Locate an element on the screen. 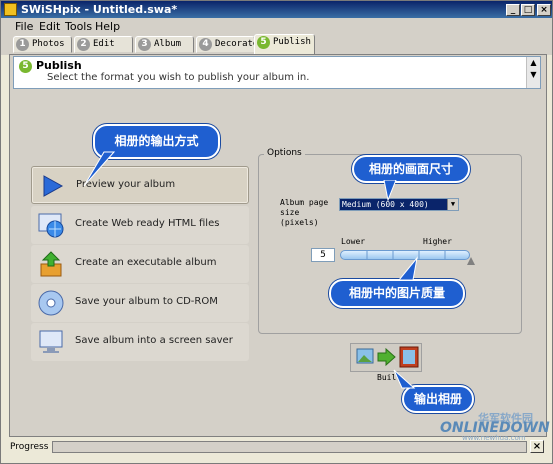  option-screen-saver: Save album into a screen saver is located at coordinates (140, 342).